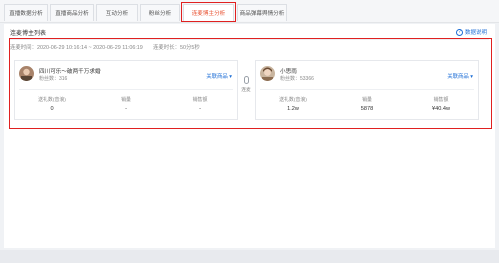  What do you see at coordinates (367, 109) in the screenshot?
I see `stat-value: 5878` at bounding box center [367, 109].